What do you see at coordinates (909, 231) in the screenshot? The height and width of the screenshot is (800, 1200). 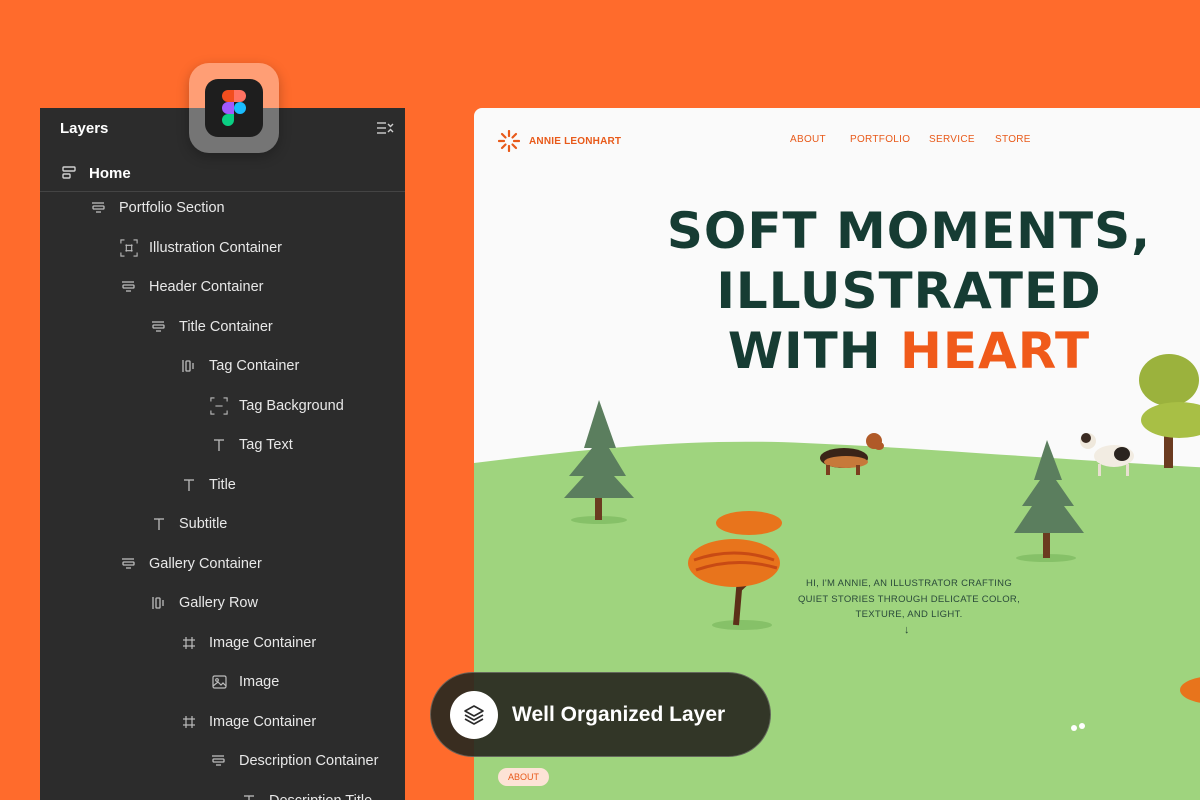 I see `hero-title-line-1: SOFT MOMENTS,` at bounding box center [909, 231].